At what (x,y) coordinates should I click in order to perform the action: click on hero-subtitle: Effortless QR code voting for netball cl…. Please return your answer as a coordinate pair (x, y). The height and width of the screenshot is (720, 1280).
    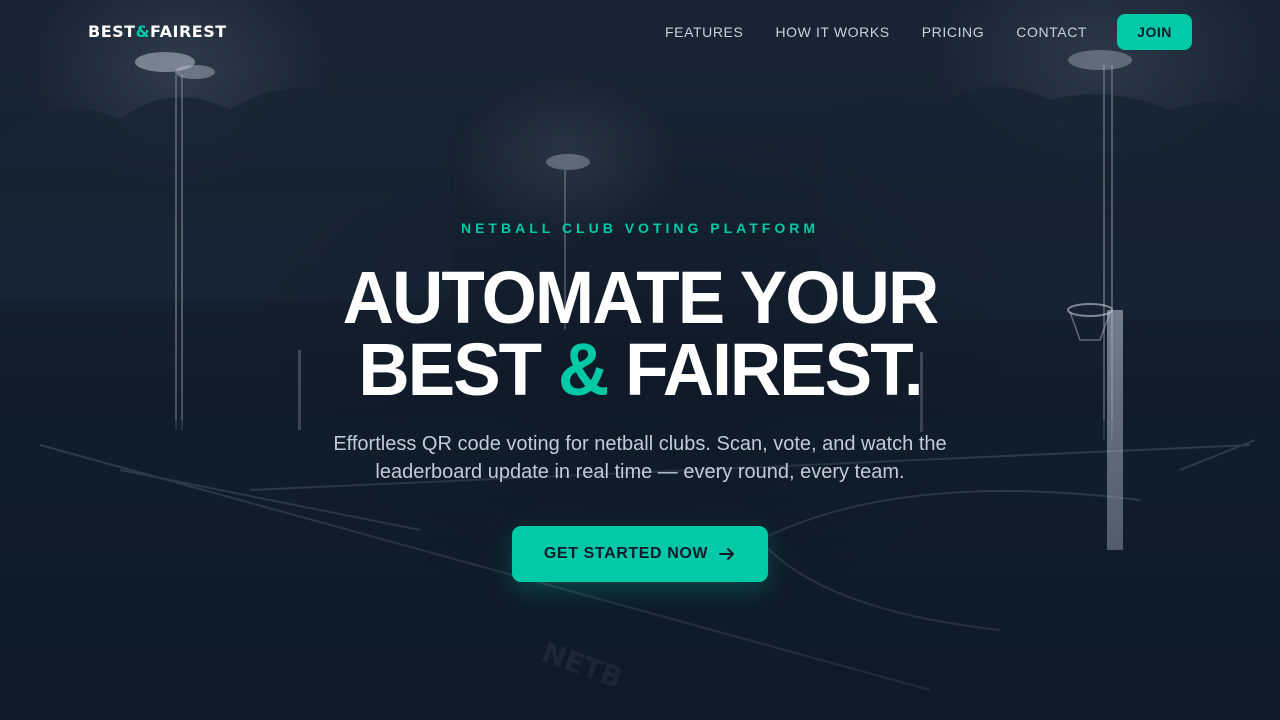
    Looking at the image, I should click on (640, 458).